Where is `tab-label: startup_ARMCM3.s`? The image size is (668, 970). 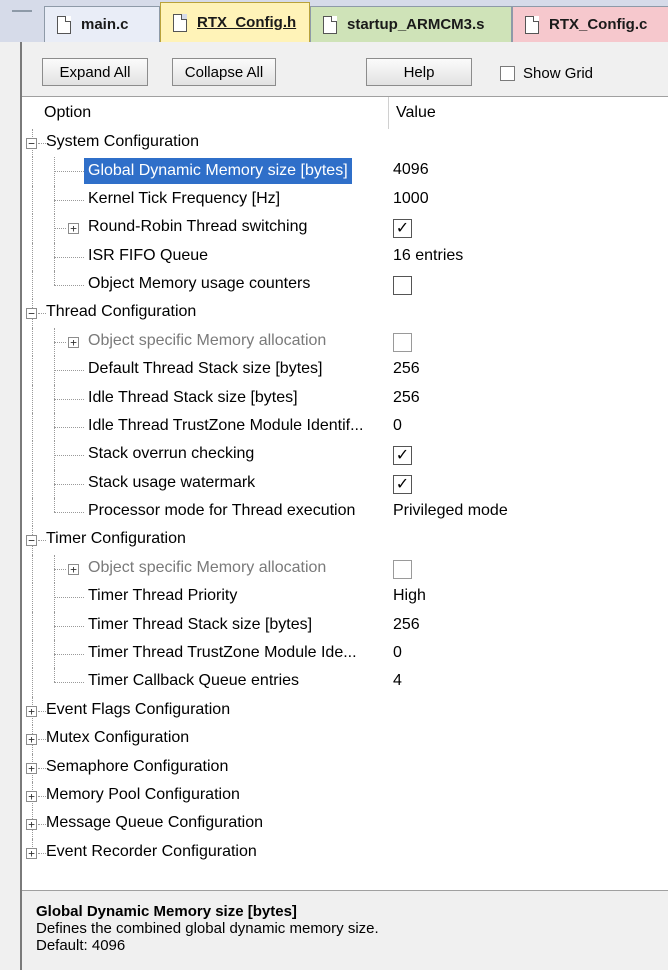
tab-label: startup_ARMCM3.s is located at coordinates (416, 24).